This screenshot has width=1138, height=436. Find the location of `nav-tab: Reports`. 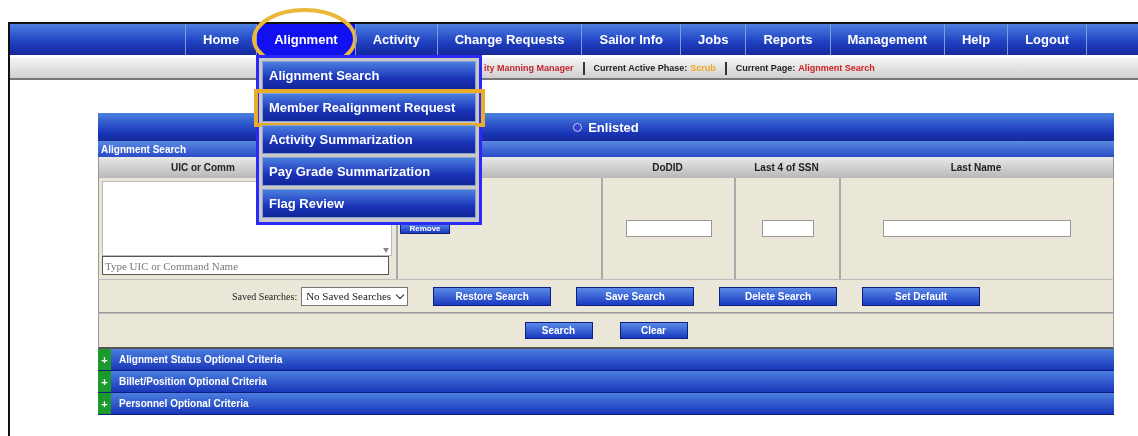

nav-tab: Reports is located at coordinates (787, 39).